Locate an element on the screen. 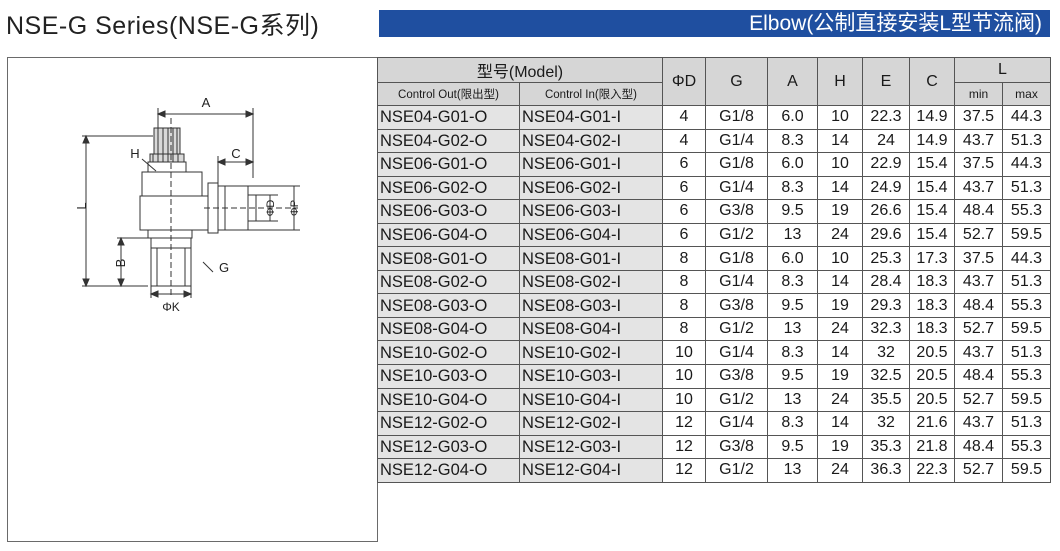 This screenshot has width=1060, height=551. cell-phi-d: 10 is located at coordinates (684, 353).